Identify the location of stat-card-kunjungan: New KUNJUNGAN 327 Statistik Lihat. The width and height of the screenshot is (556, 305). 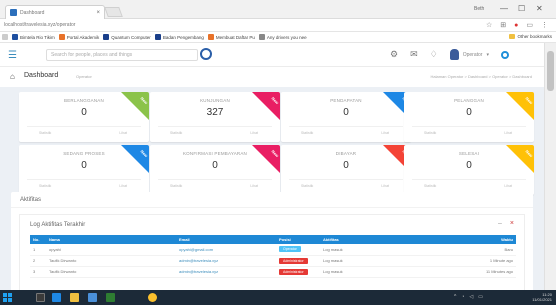
(215, 117).